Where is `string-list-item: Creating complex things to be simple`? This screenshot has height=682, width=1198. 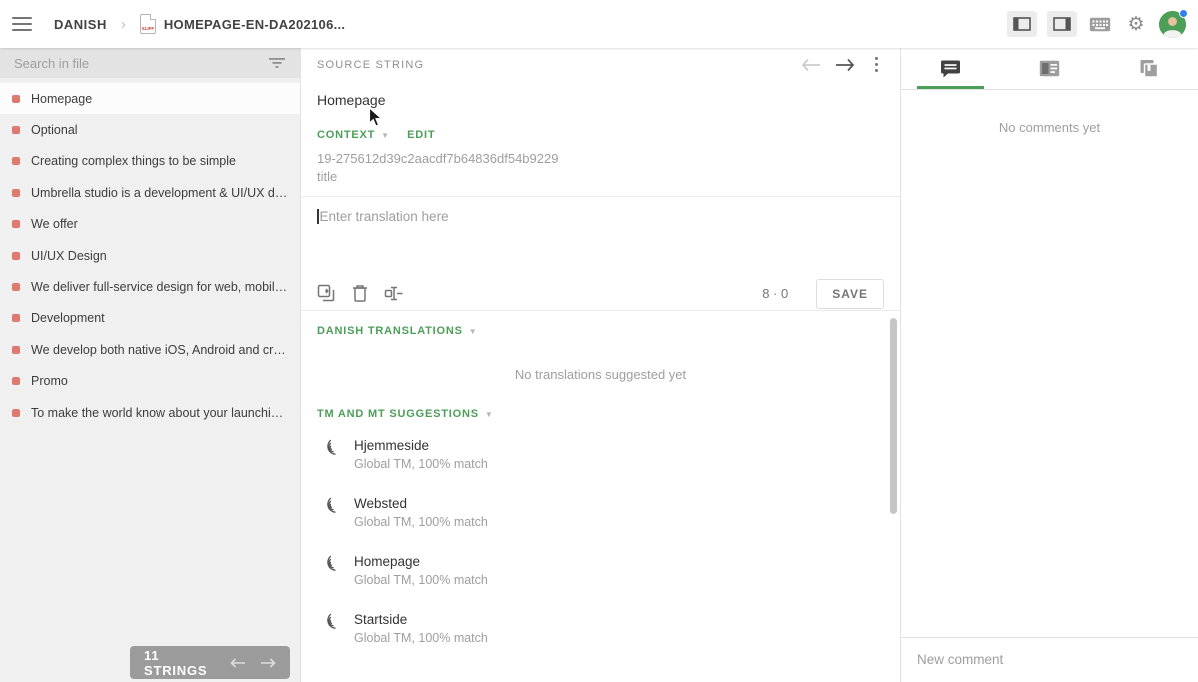 string-list-item: Creating complex things to be simple is located at coordinates (150, 161).